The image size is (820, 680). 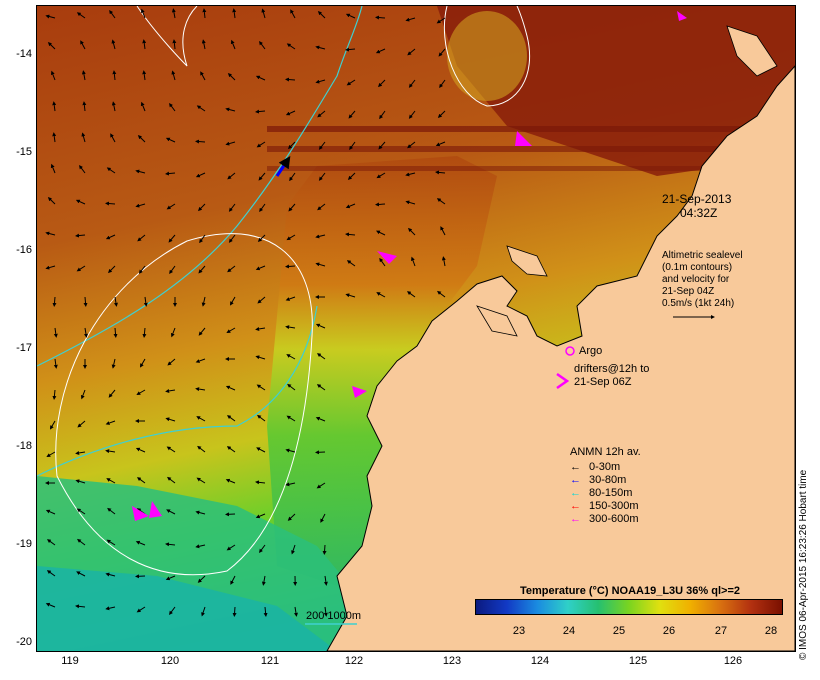 I want to click on lon-tick-label: 121, so click(x=270, y=661).